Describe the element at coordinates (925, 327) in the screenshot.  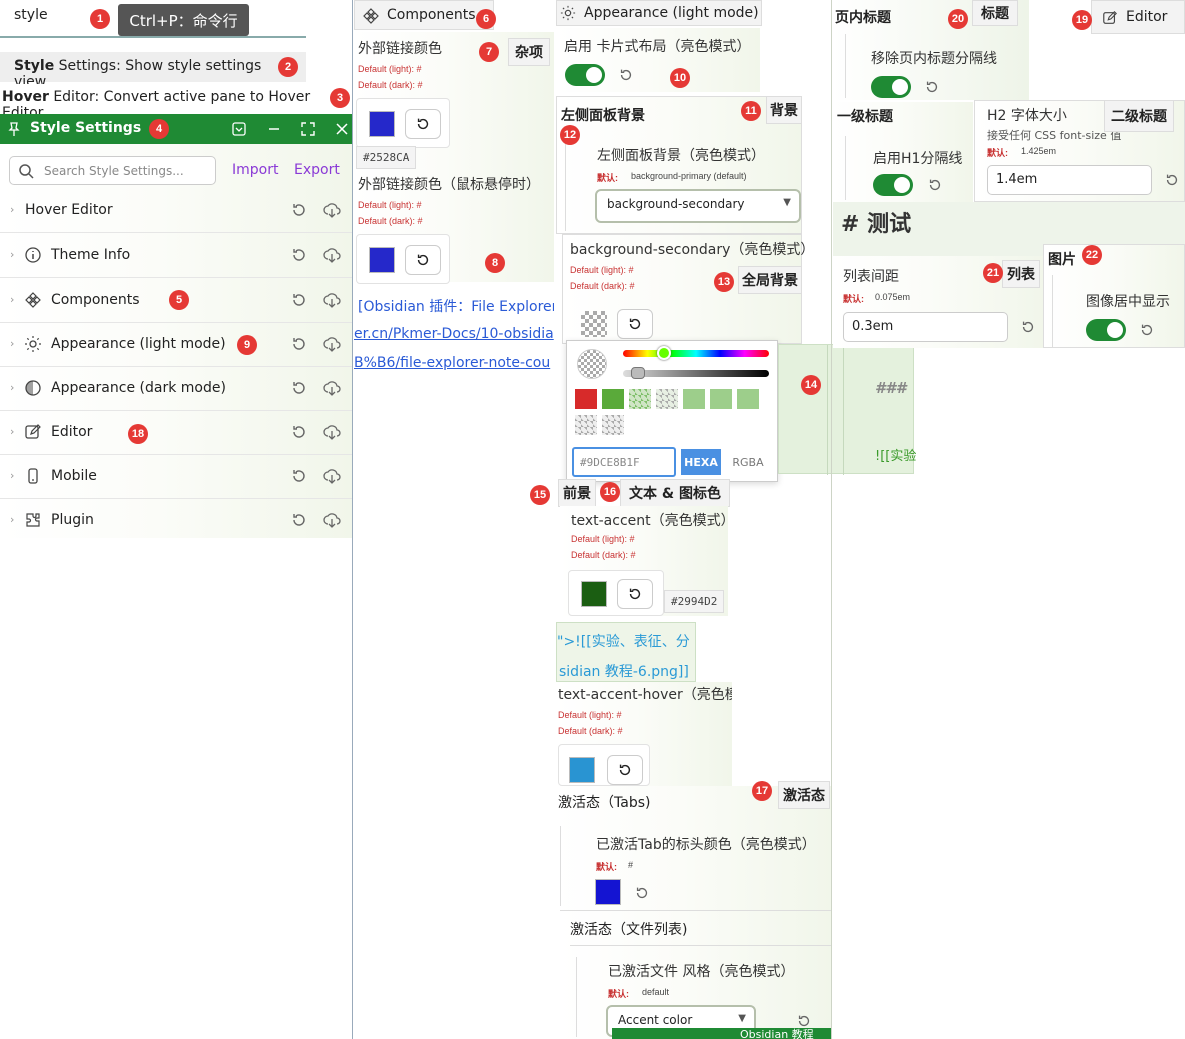
I see `list-spacing-input: 0.3em` at that location.